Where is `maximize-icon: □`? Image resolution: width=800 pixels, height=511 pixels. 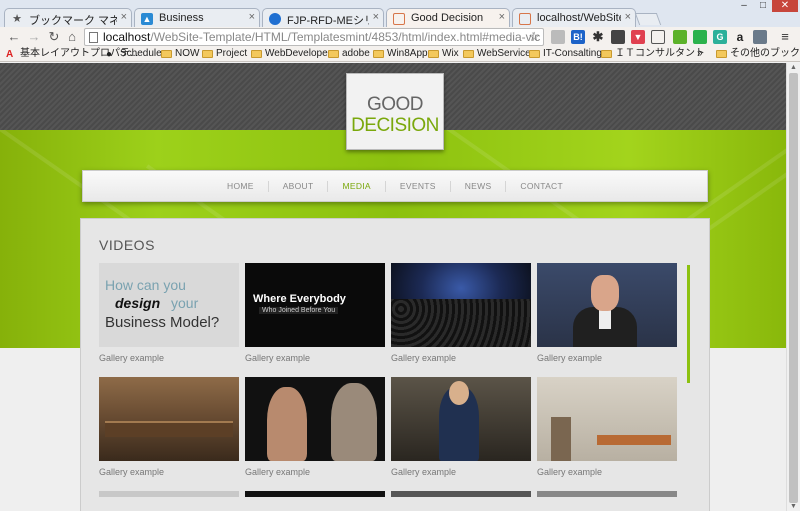
maximize-icon: □ is located at coordinates (763, 6).